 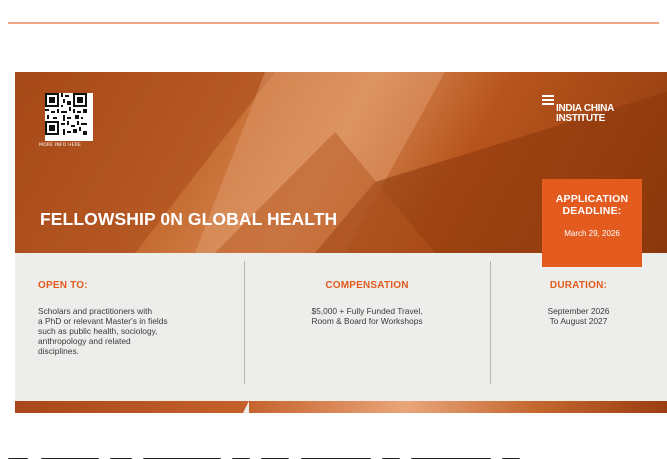 What do you see at coordinates (548, 102) in the screenshot?
I see `new-school-logo-mark` at bounding box center [548, 102].